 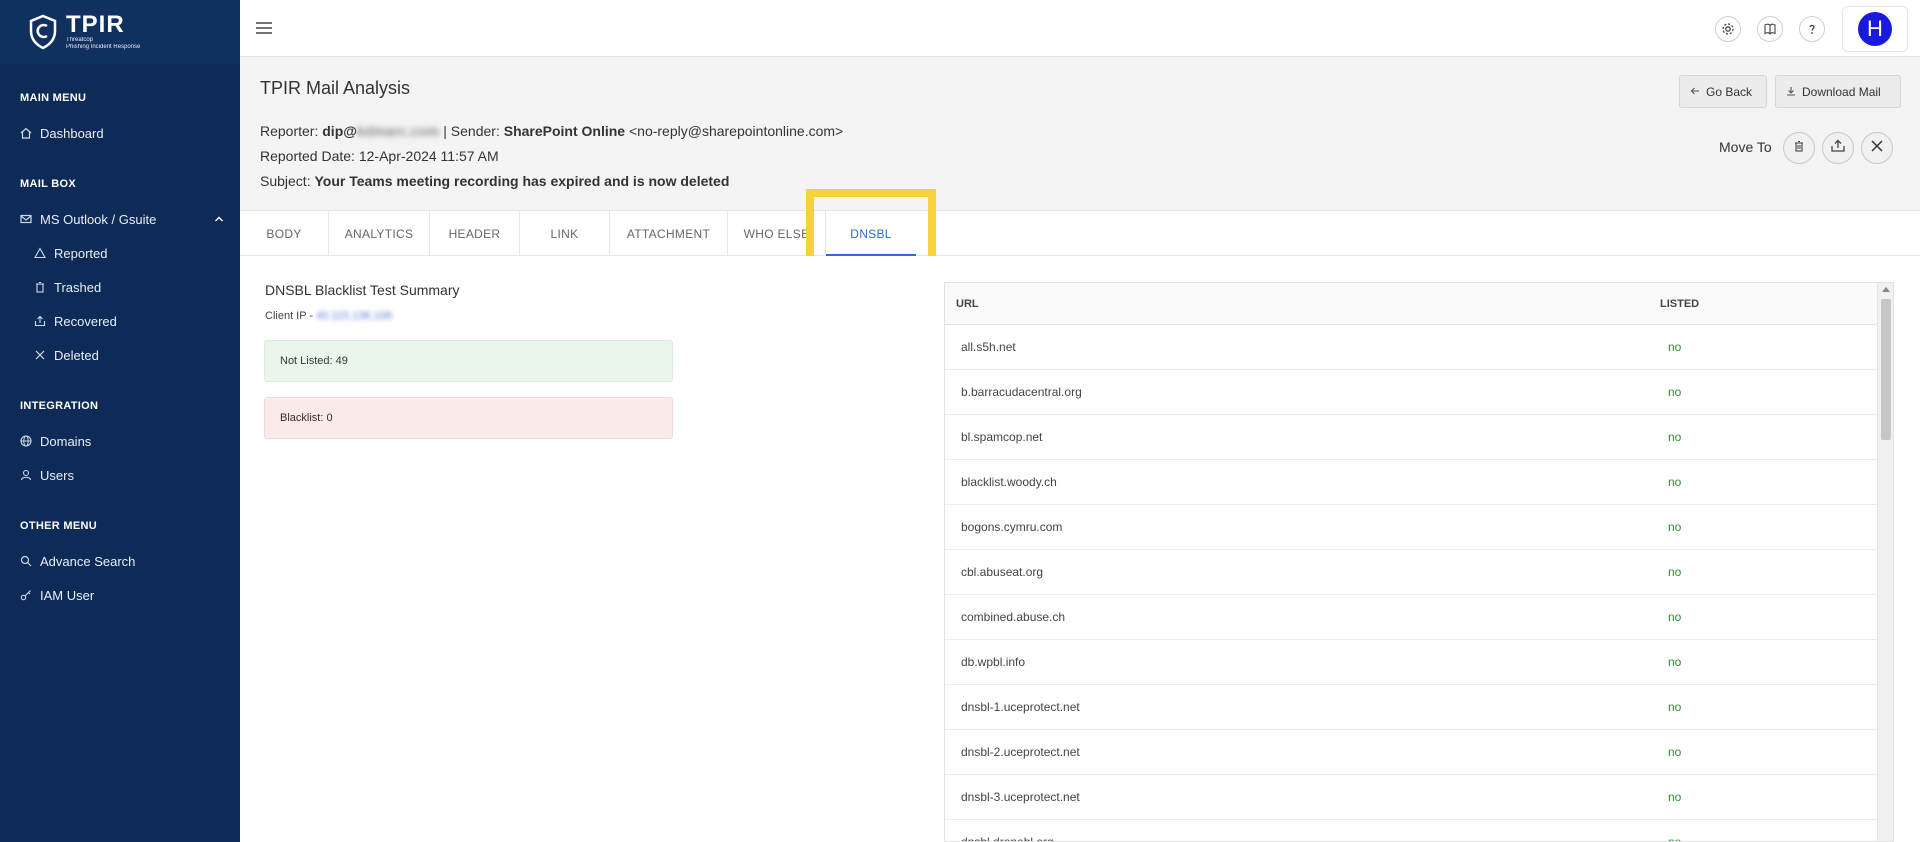 I want to click on sidebar-item-reported: Reported, so click(x=120, y=253).